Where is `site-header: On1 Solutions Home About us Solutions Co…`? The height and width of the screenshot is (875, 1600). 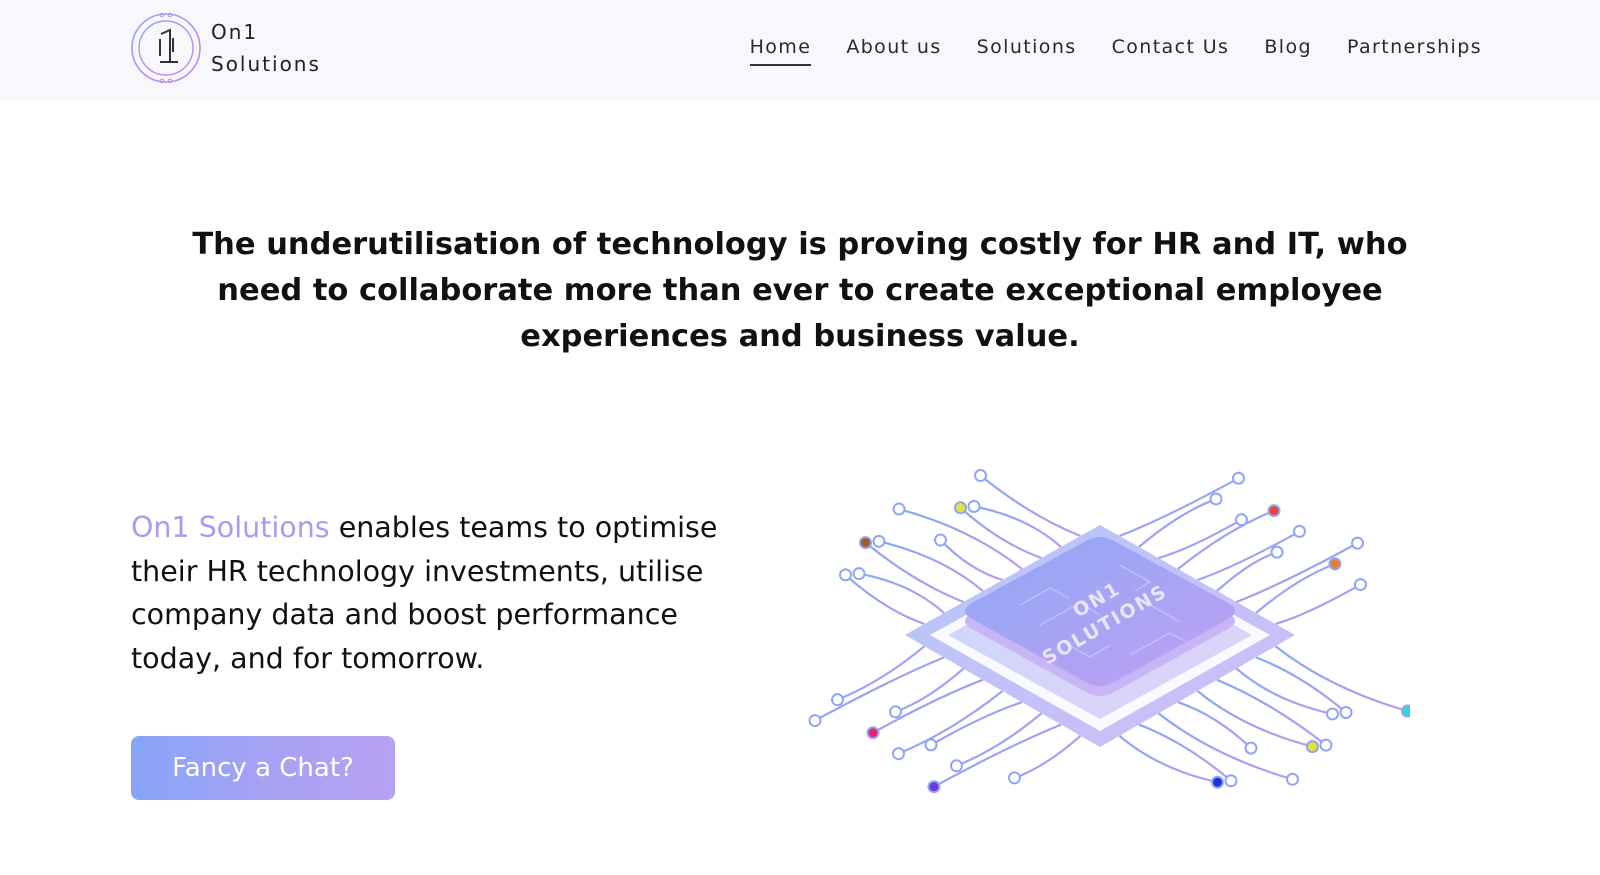 site-header: On1 Solutions Home About us Solutions Co… is located at coordinates (800, 50).